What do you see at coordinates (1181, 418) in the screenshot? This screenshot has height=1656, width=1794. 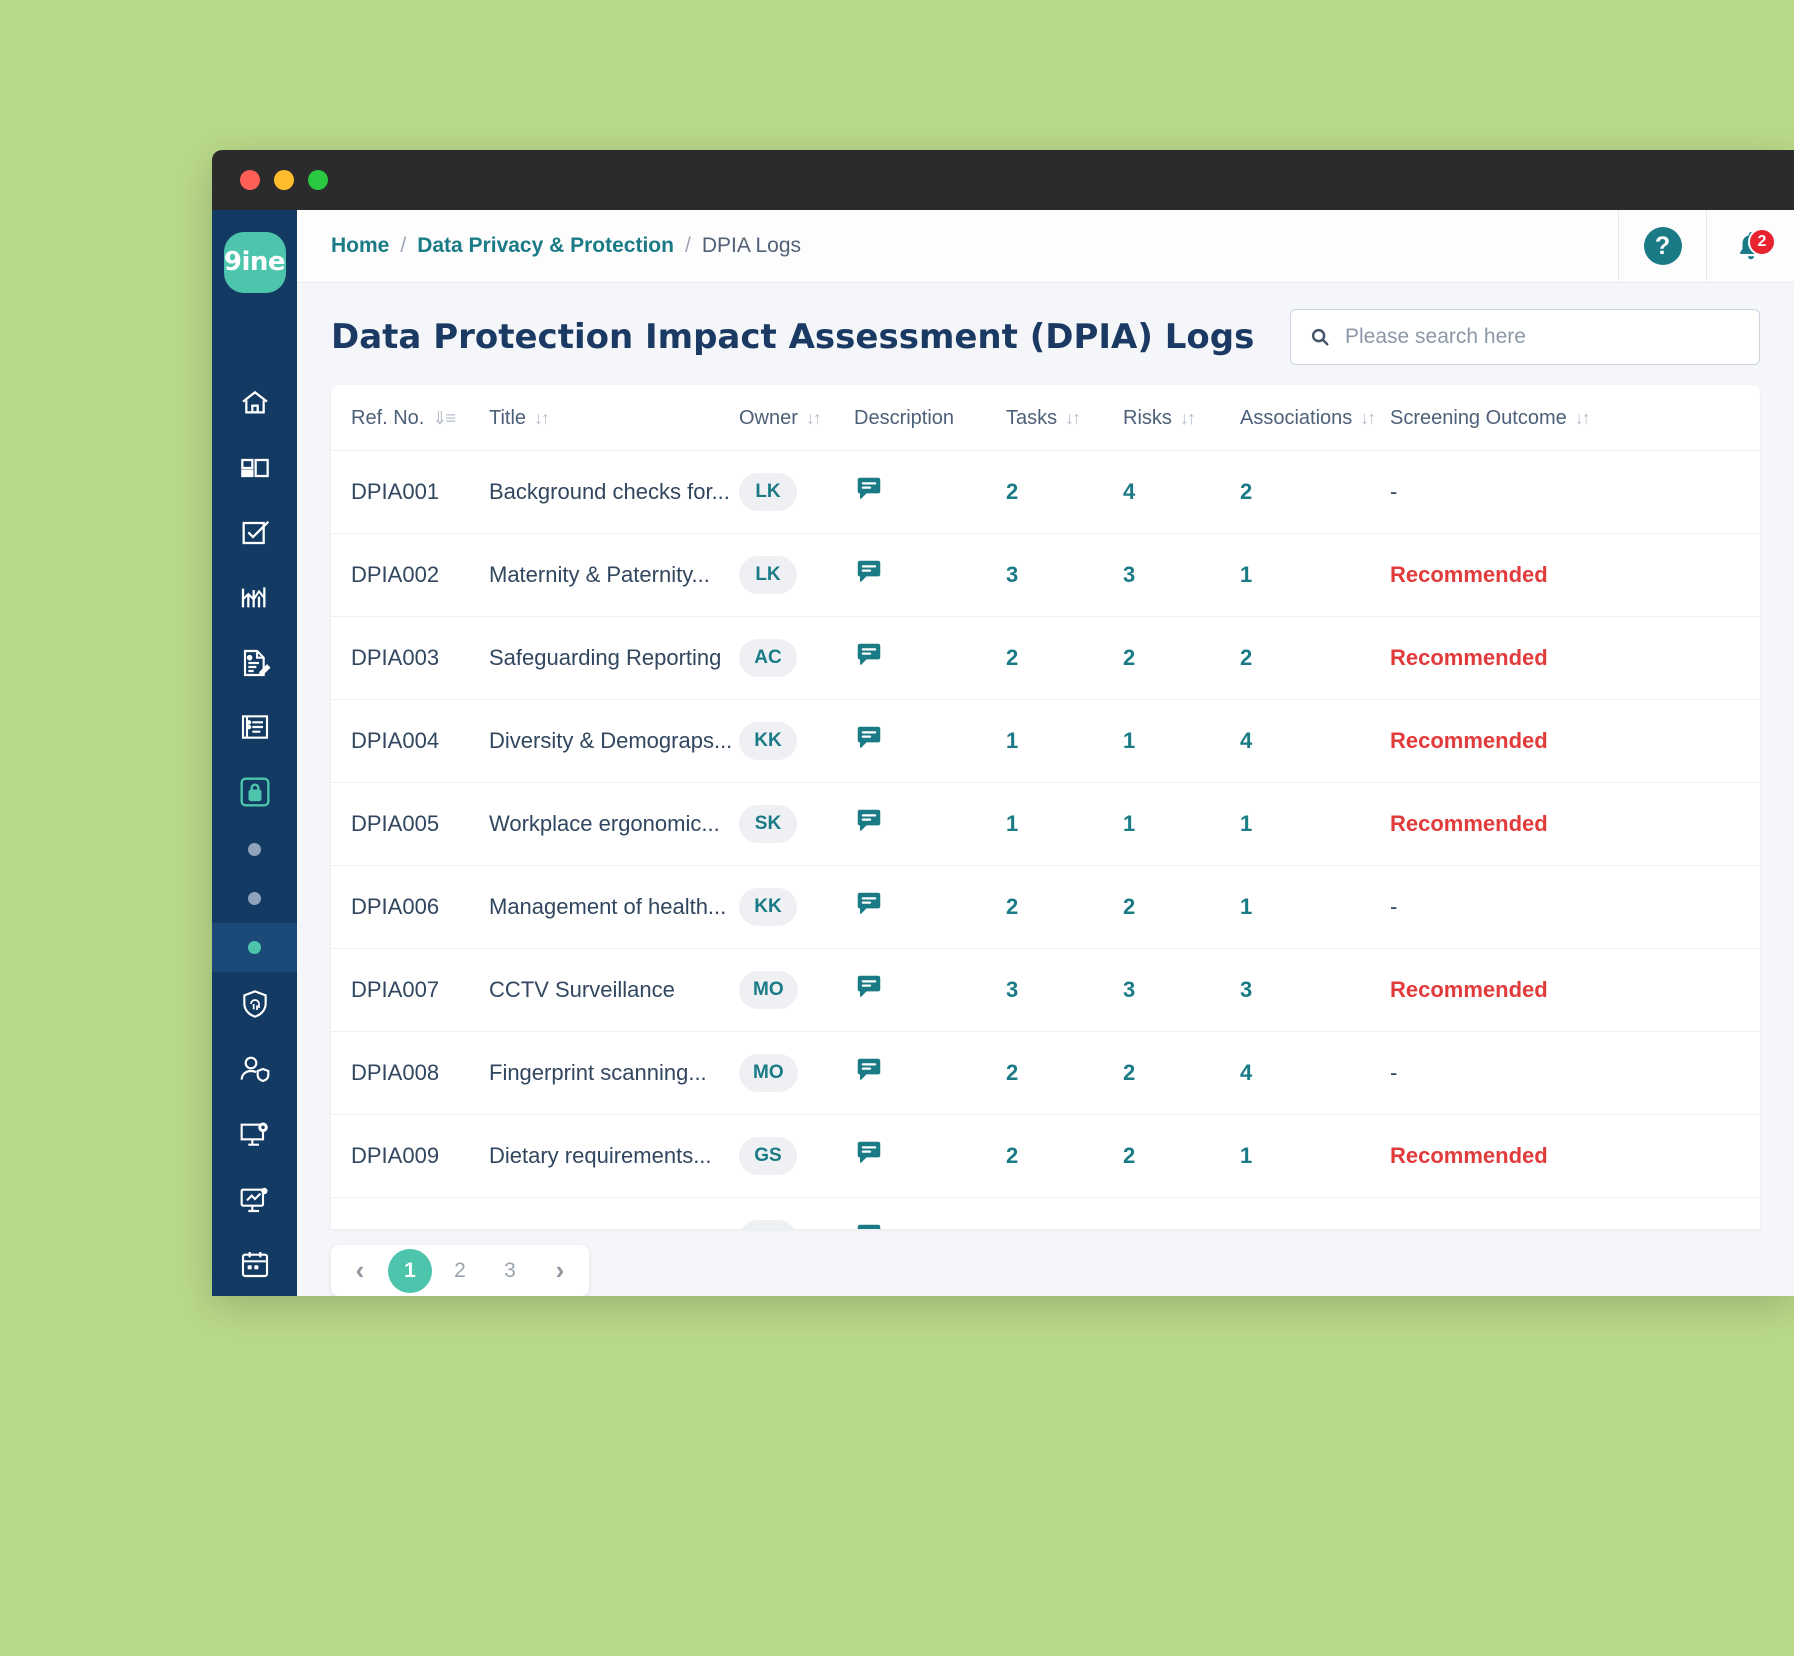 I see `column-header-risks: Risks ↓↑` at bounding box center [1181, 418].